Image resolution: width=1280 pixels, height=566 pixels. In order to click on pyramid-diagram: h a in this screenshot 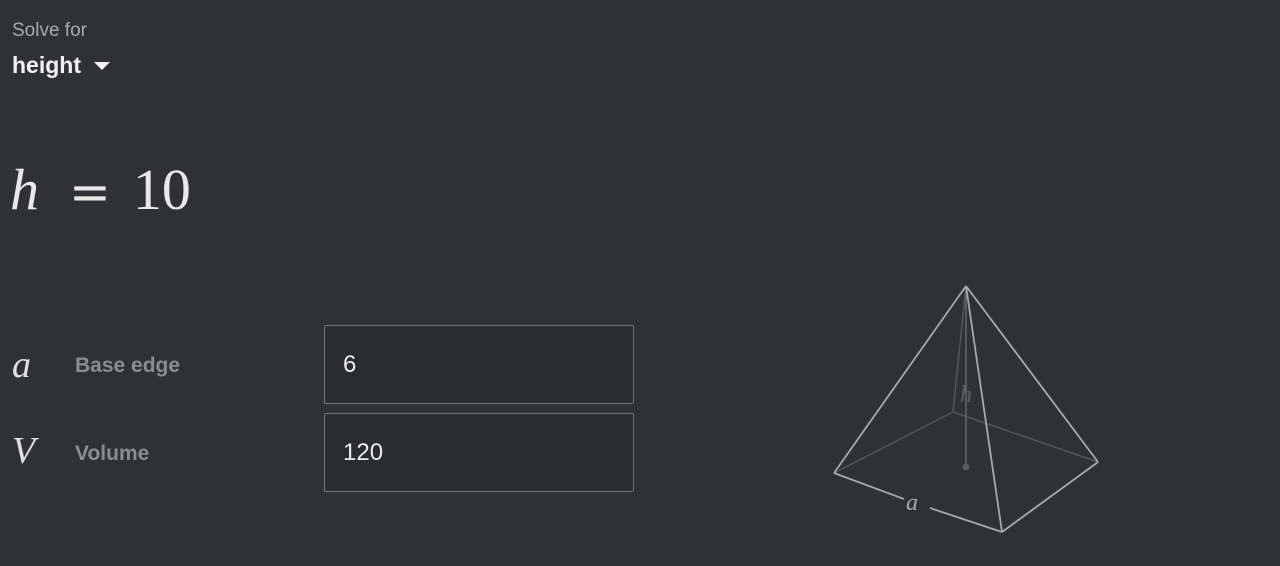, I will do `click(966, 409)`.